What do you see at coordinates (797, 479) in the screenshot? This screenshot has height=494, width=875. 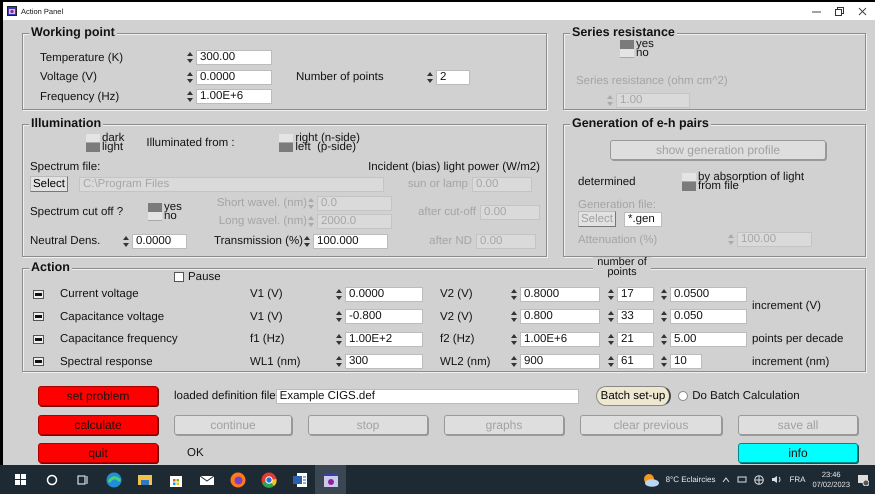 I see `language-indicator: FRA` at bounding box center [797, 479].